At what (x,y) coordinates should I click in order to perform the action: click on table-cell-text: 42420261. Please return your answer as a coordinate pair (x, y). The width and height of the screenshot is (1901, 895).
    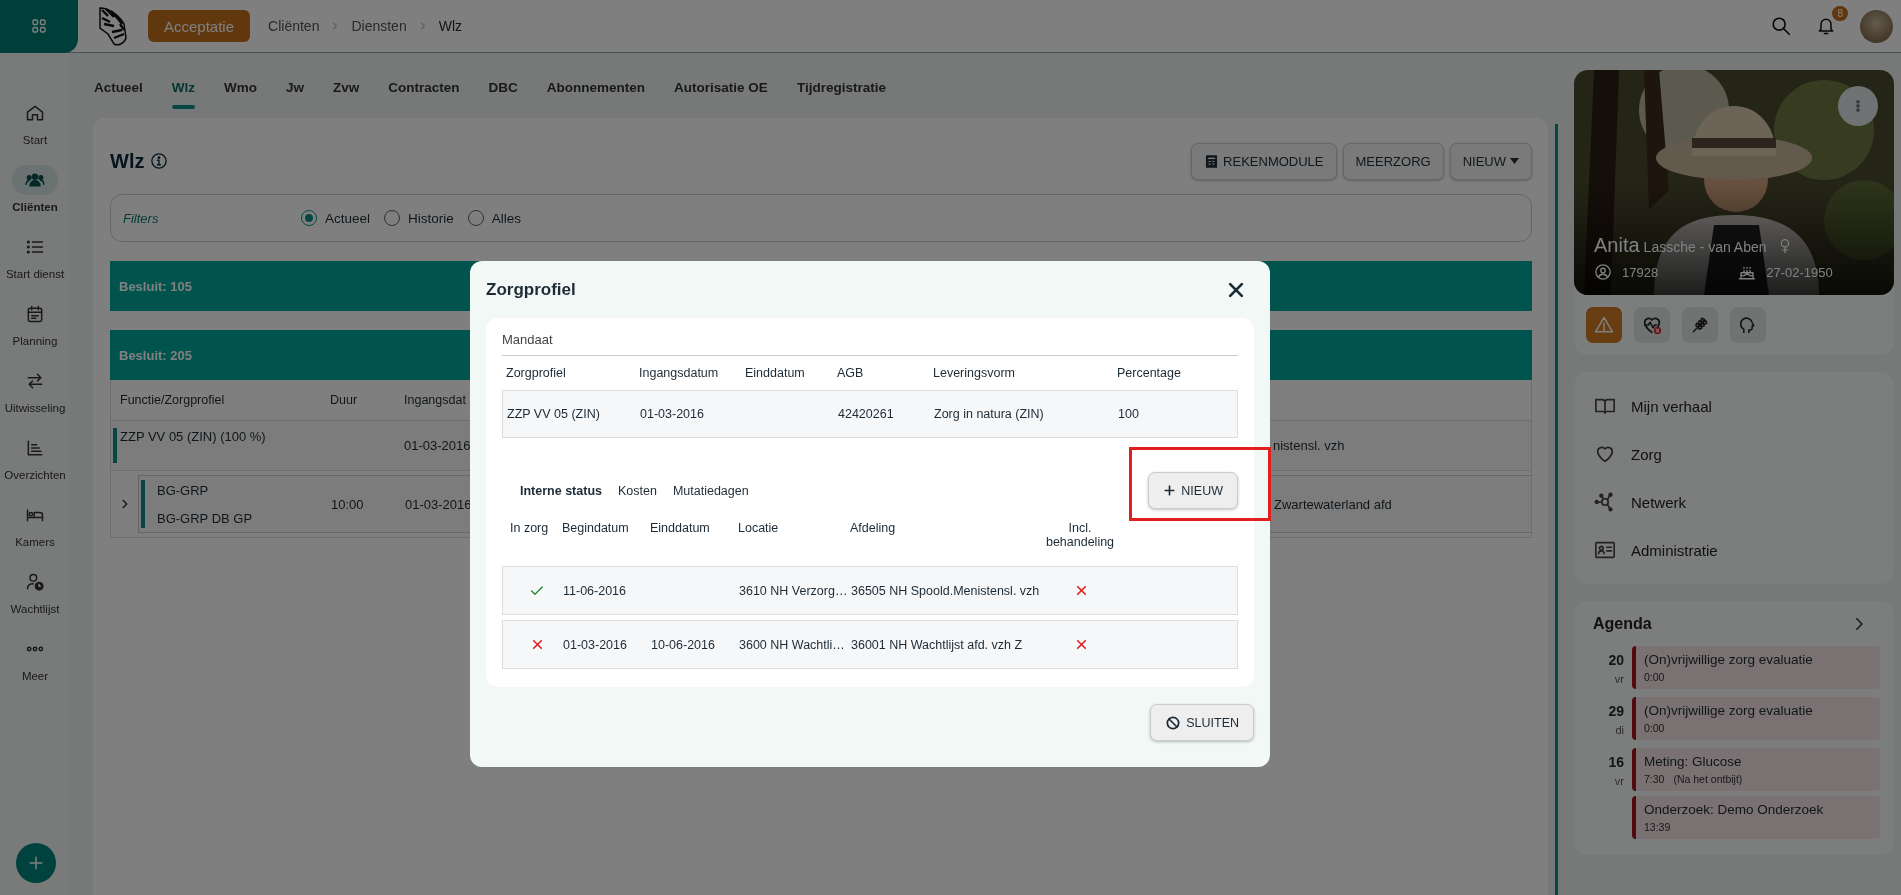
    Looking at the image, I should click on (866, 414).